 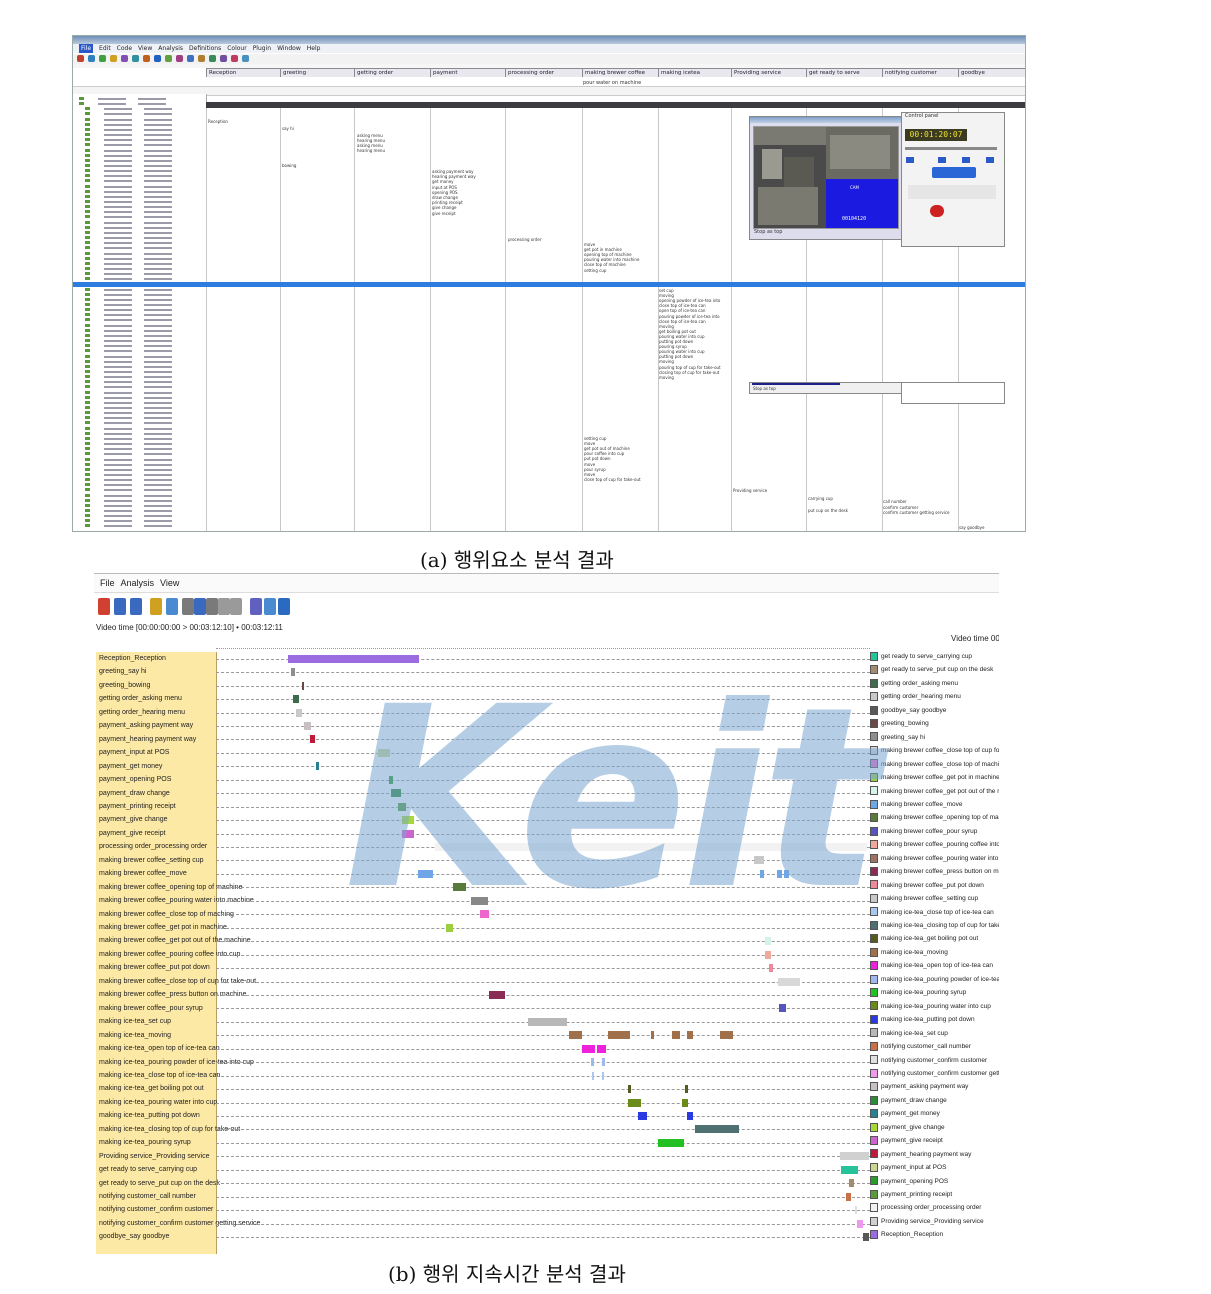 I want to click on menu-item-b-2: View, so click(x=169, y=583).